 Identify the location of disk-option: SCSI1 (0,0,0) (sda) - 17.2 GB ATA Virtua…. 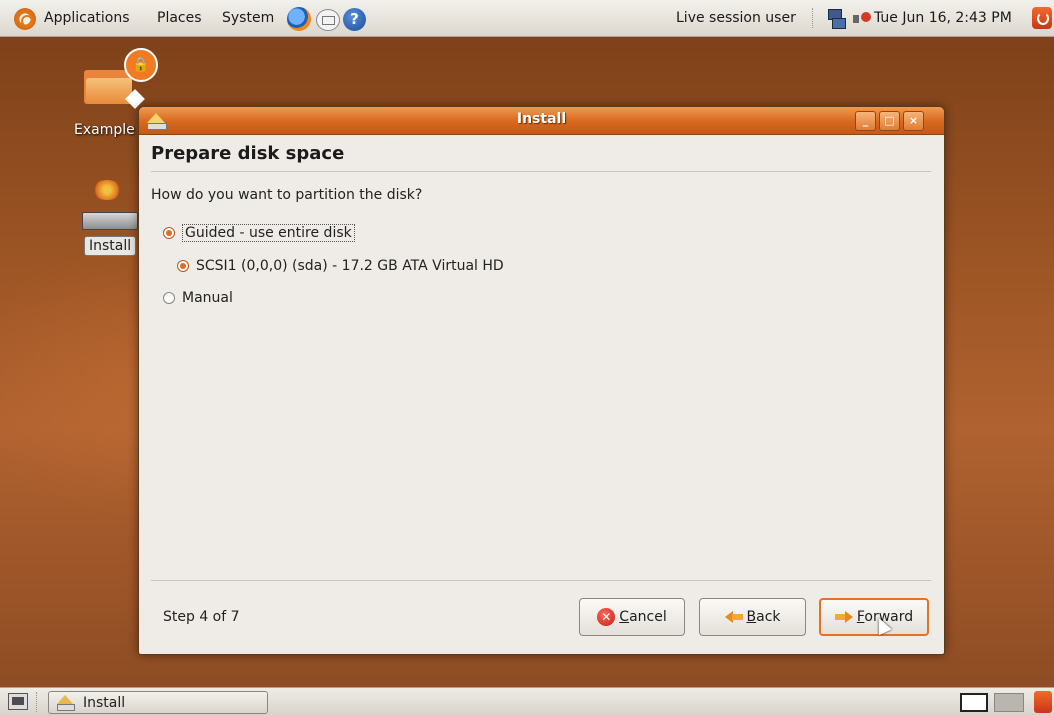
(340, 266).